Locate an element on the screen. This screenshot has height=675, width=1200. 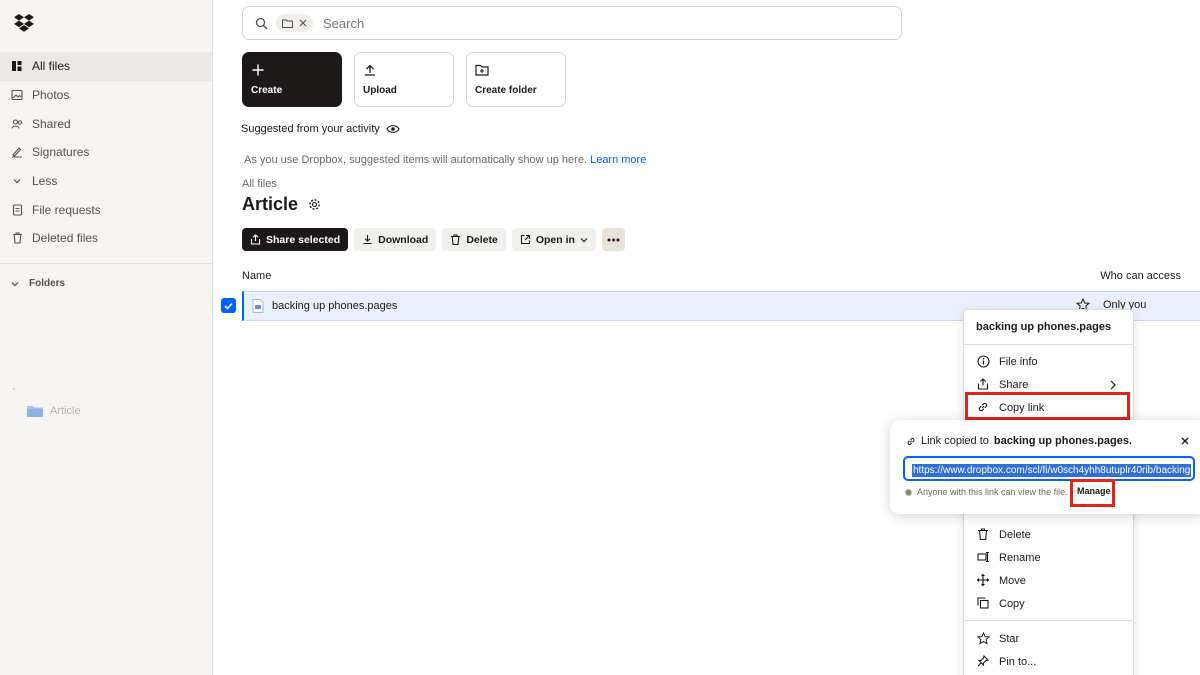
folders-label: Folders is located at coordinates (47, 284).